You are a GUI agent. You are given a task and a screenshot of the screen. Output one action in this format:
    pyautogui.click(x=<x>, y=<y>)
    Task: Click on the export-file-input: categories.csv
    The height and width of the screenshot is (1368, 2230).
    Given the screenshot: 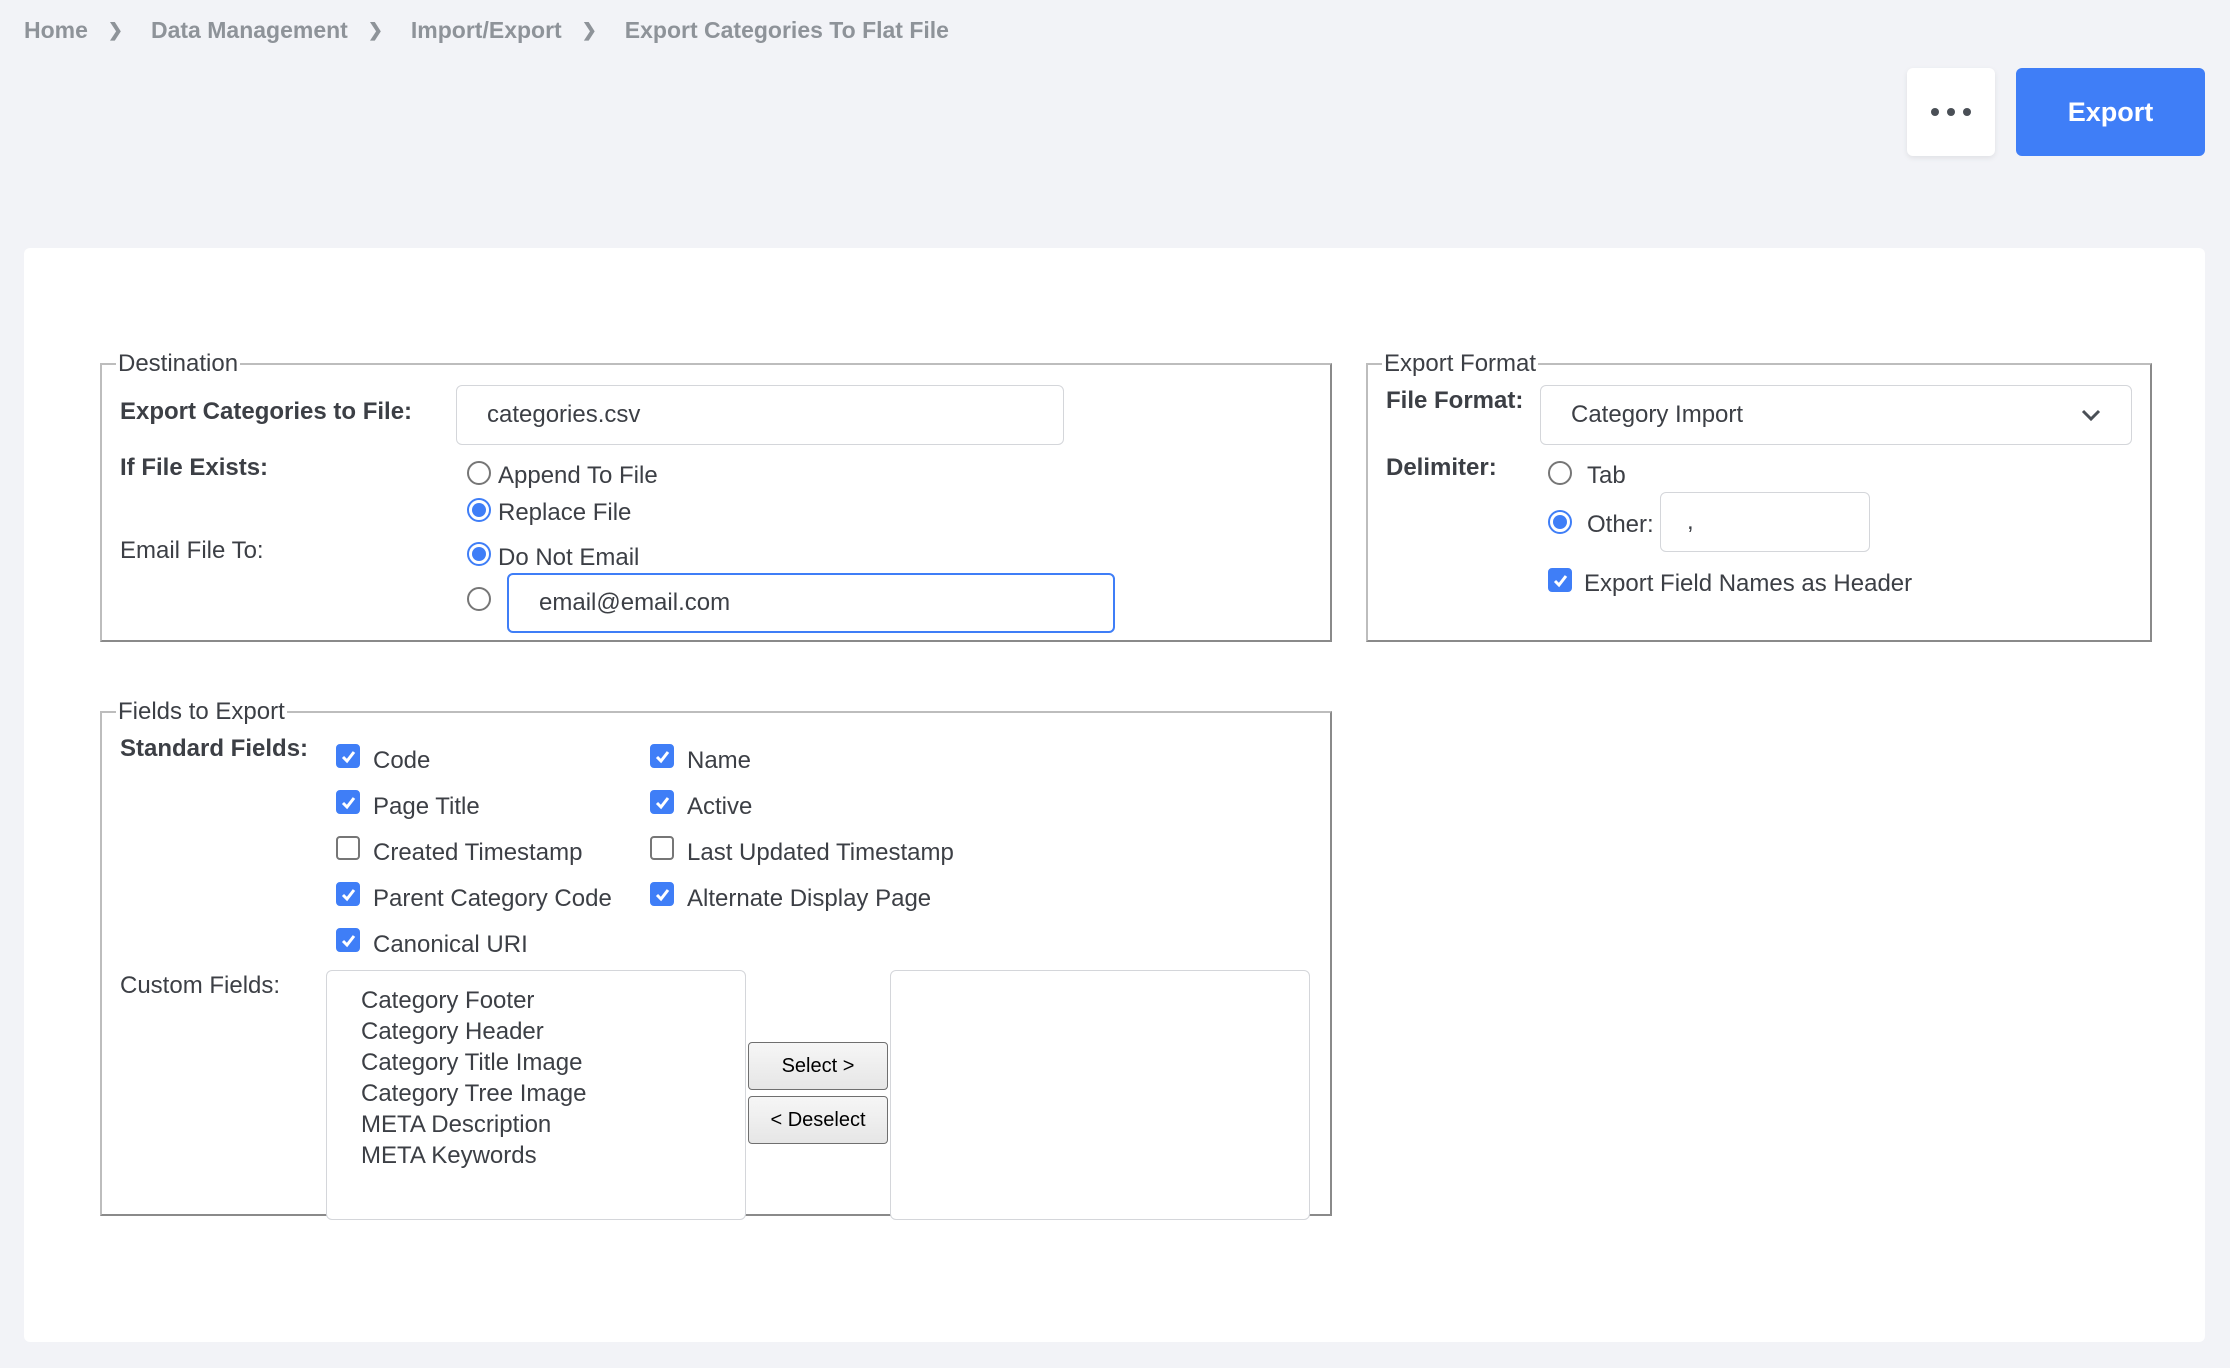 What is the action you would take?
    pyautogui.click(x=760, y=415)
    